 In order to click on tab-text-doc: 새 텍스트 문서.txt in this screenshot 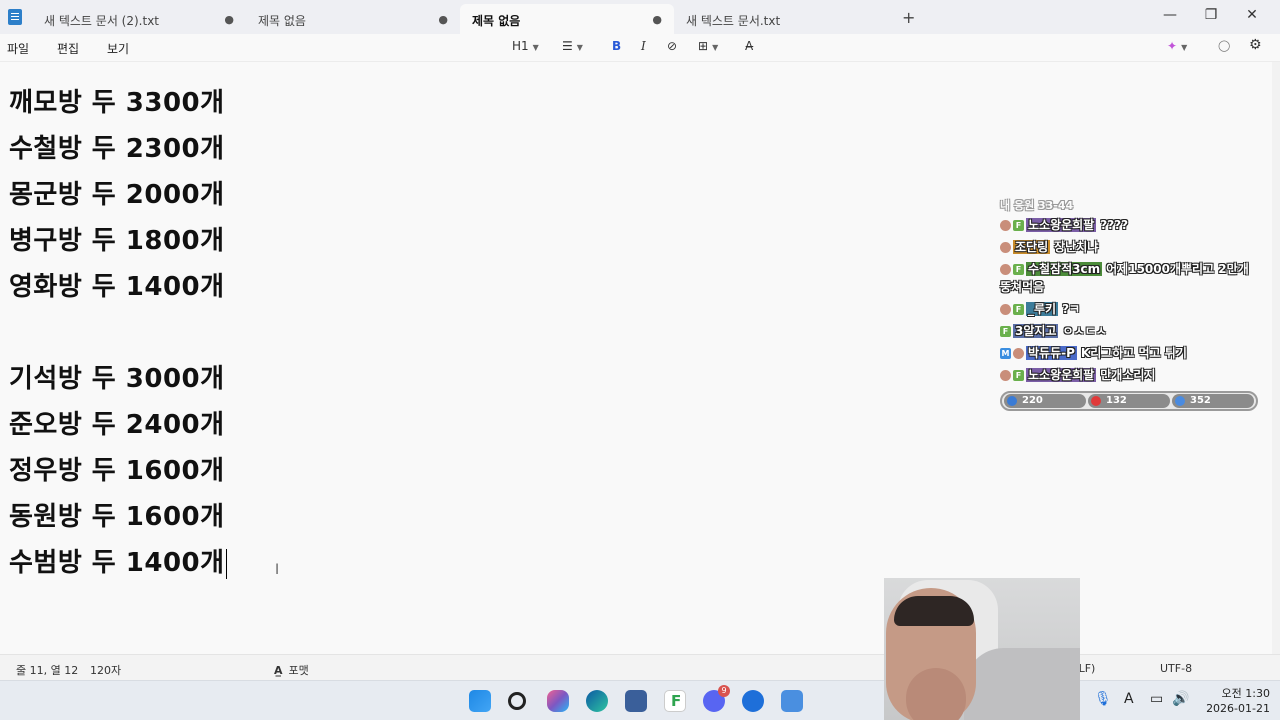, I will do `click(781, 19)`.